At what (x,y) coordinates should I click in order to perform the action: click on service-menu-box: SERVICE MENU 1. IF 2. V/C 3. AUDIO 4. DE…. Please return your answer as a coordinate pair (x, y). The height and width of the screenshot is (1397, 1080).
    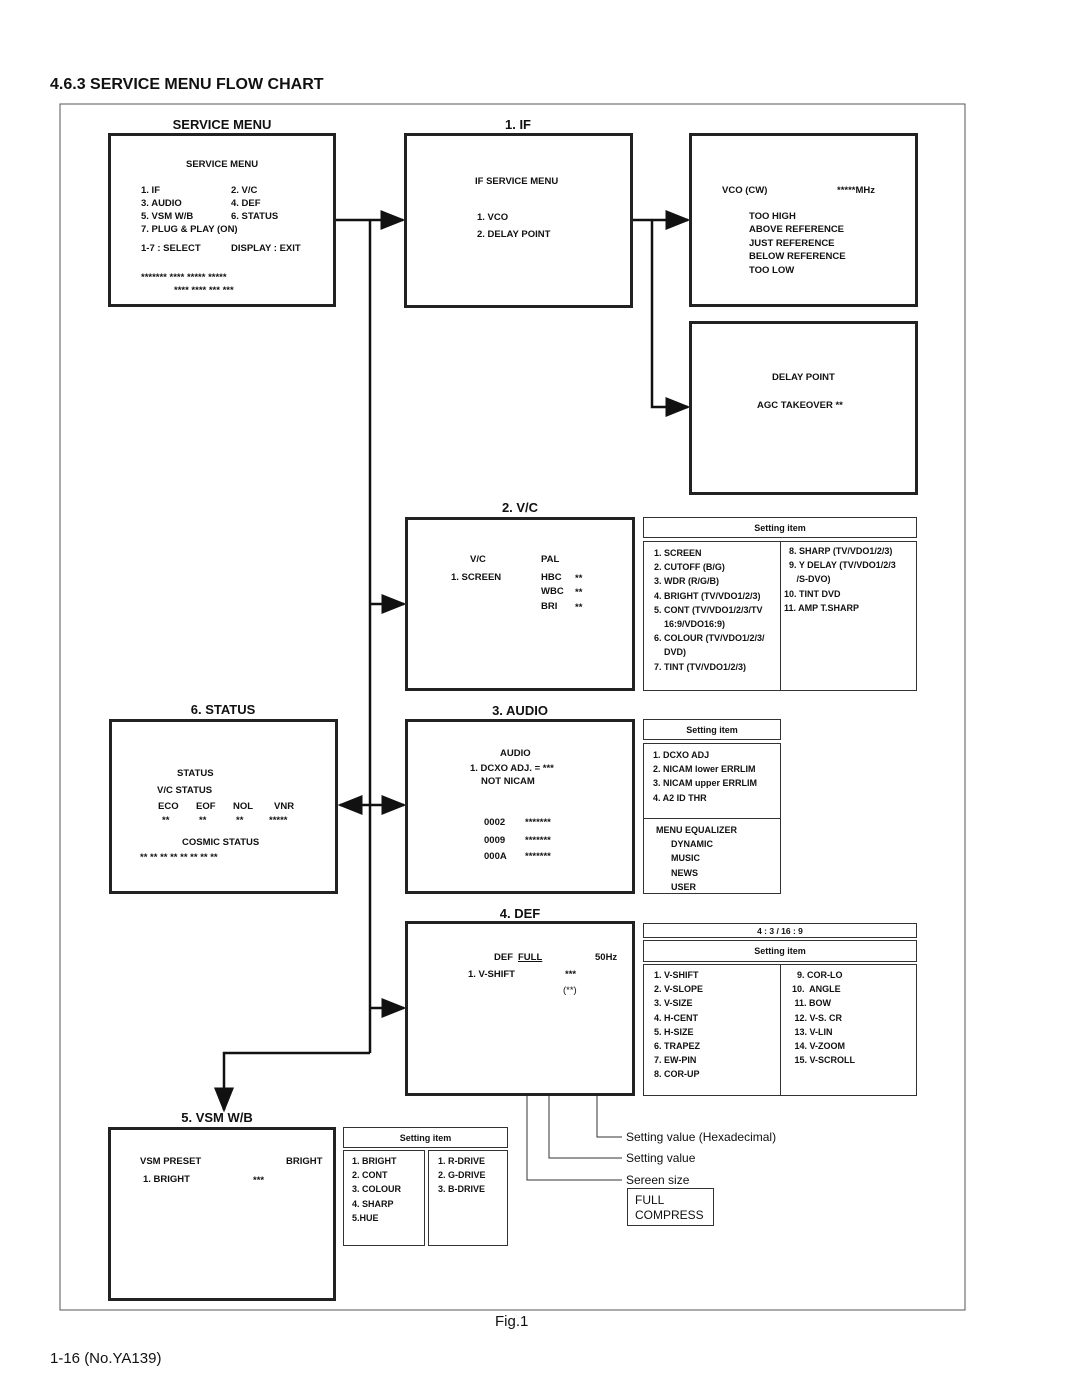
    Looking at the image, I should click on (222, 220).